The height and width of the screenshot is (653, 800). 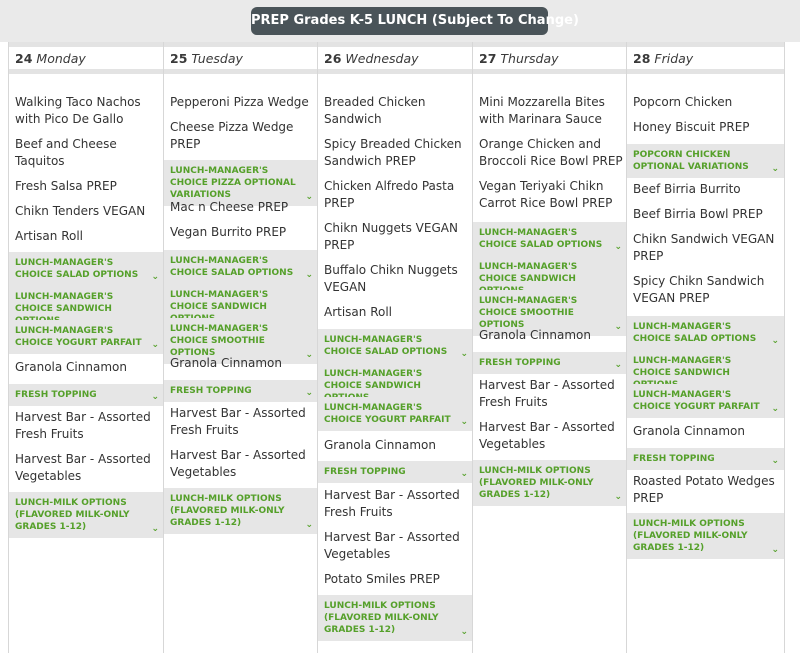 What do you see at coordinates (687, 189) in the screenshot?
I see `menu-item: Beef Birria Burrito` at bounding box center [687, 189].